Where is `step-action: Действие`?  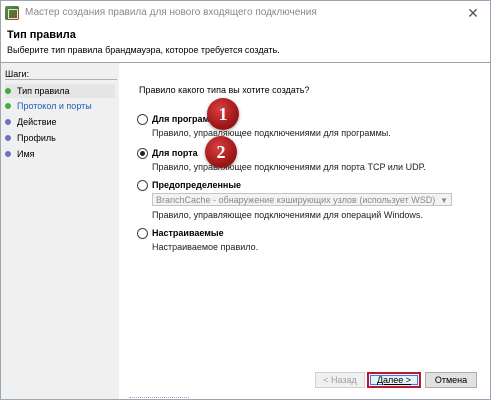 step-action: Действие is located at coordinates (60, 122).